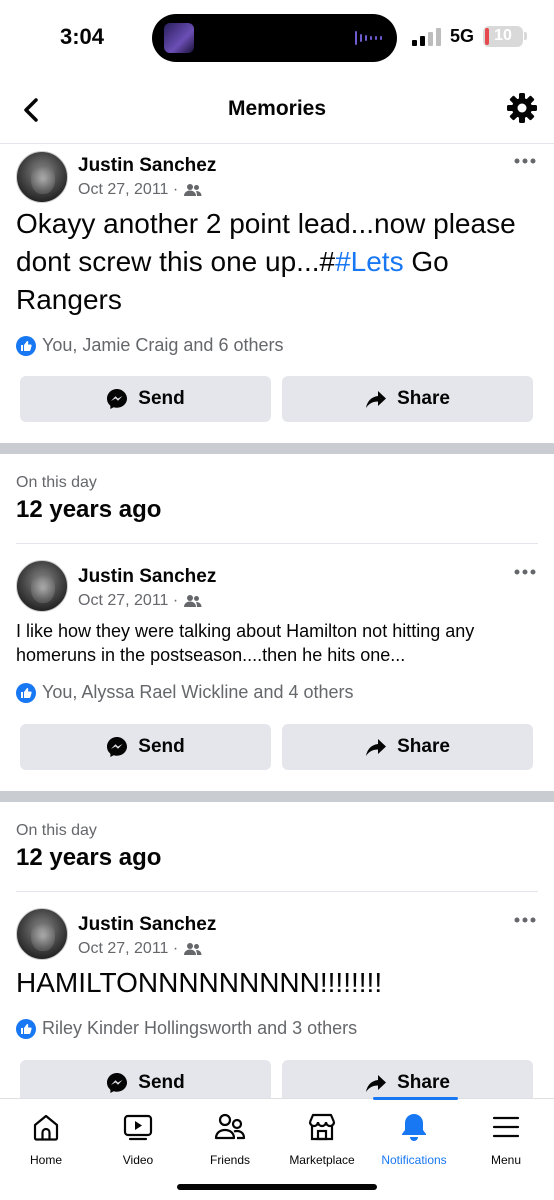  Describe the element at coordinates (198, 692) in the screenshot. I see `reactions-text: You, Alyssa Rael Wickline and 4 others` at that location.